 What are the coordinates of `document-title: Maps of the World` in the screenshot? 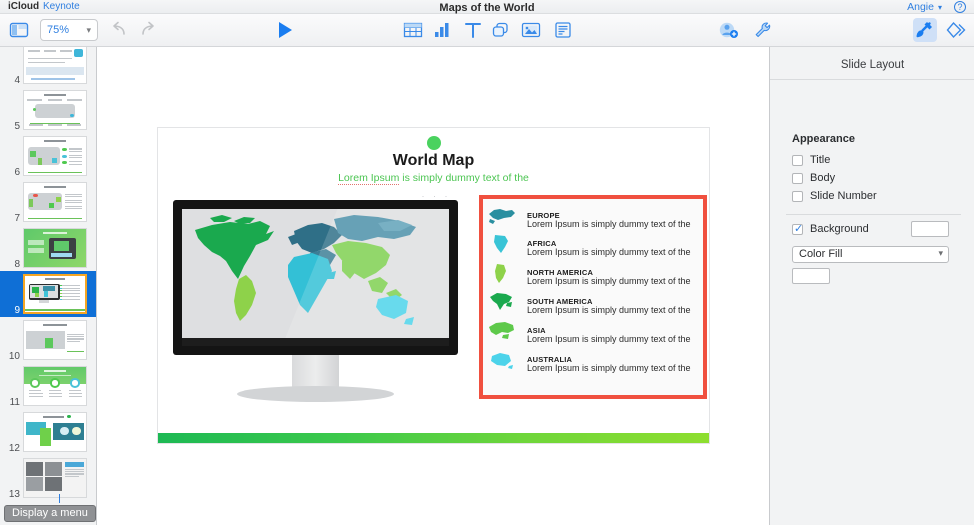 It's located at (487, 8).